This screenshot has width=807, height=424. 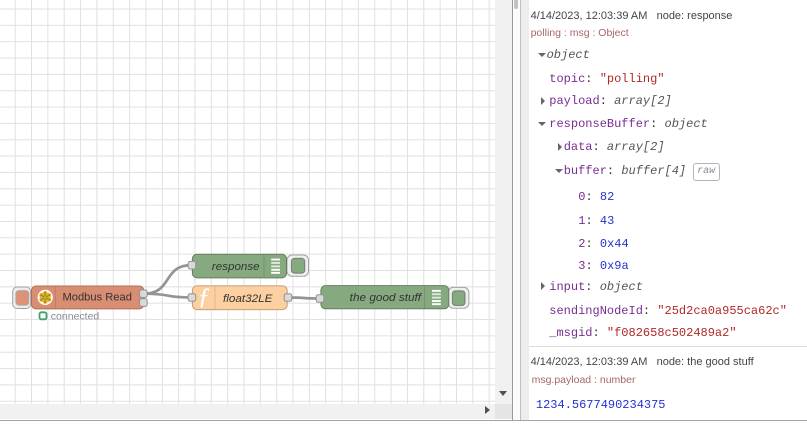 I want to click on svg-text: Modbus Read, so click(x=97, y=298).